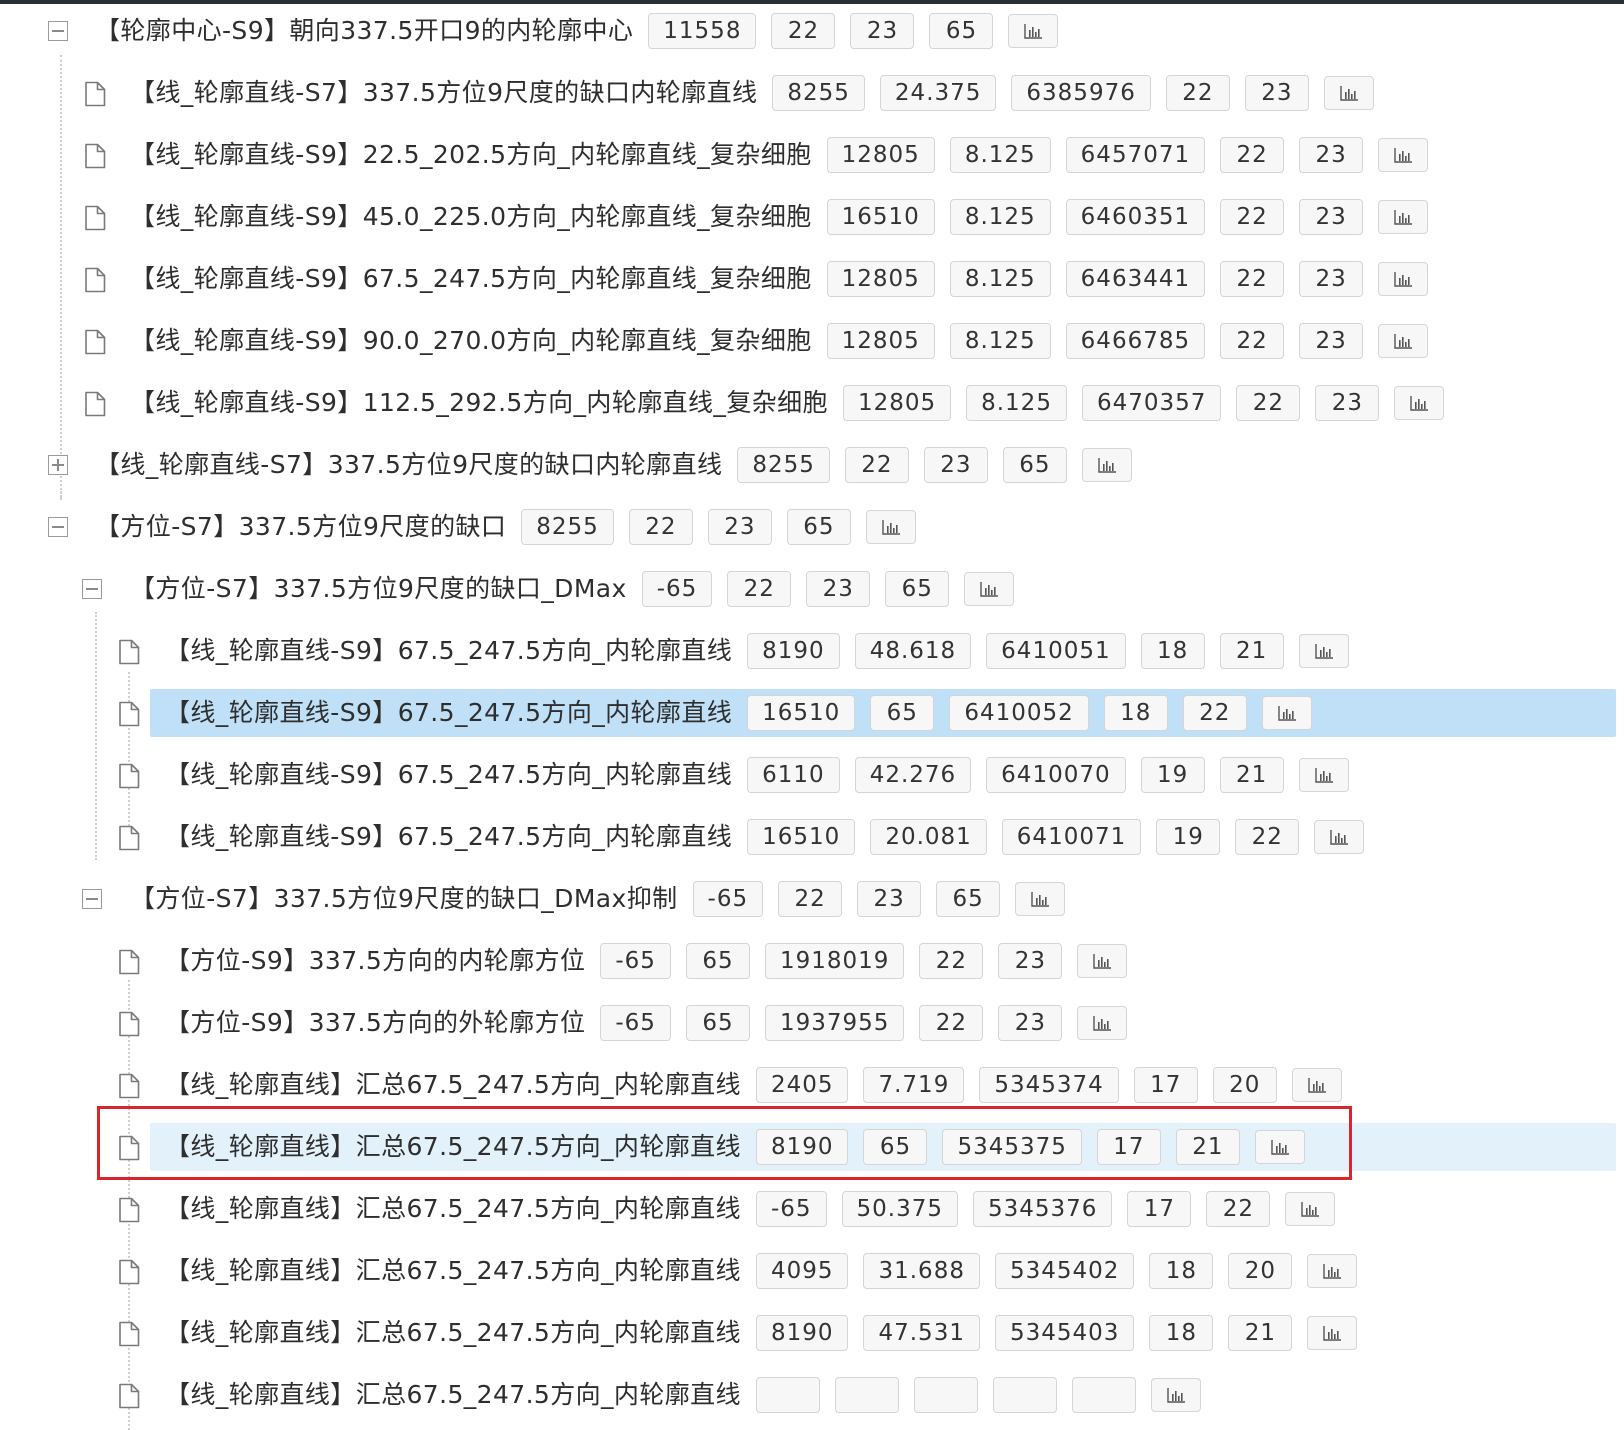 This screenshot has height=1430, width=1624. Describe the element at coordinates (702, 31) in the screenshot. I see `value-badge: 11558` at that location.